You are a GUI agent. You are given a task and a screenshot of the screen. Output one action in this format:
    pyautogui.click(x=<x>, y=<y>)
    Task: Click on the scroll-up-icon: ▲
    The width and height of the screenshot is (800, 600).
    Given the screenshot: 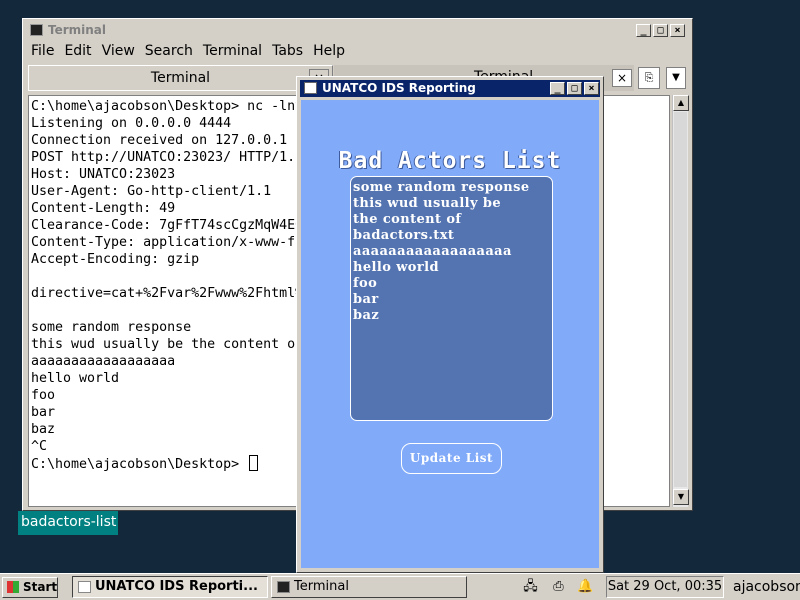 What is the action you would take?
    pyautogui.click(x=681, y=103)
    